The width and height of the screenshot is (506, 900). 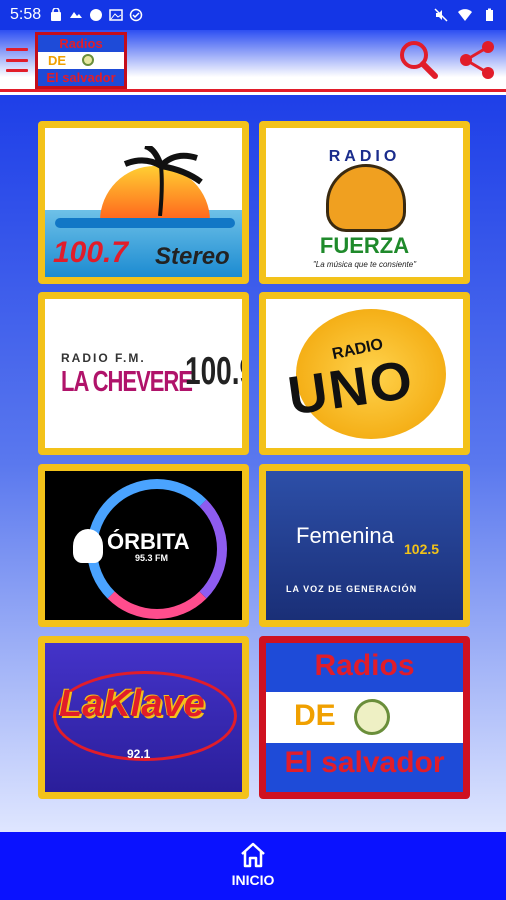 What do you see at coordinates (88, 546) in the screenshot?
I see `astronaut-icon` at bounding box center [88, 546].